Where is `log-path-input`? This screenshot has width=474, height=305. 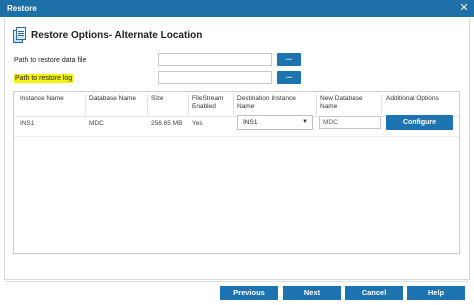
log-path-input is located at coordinates (215, 77).